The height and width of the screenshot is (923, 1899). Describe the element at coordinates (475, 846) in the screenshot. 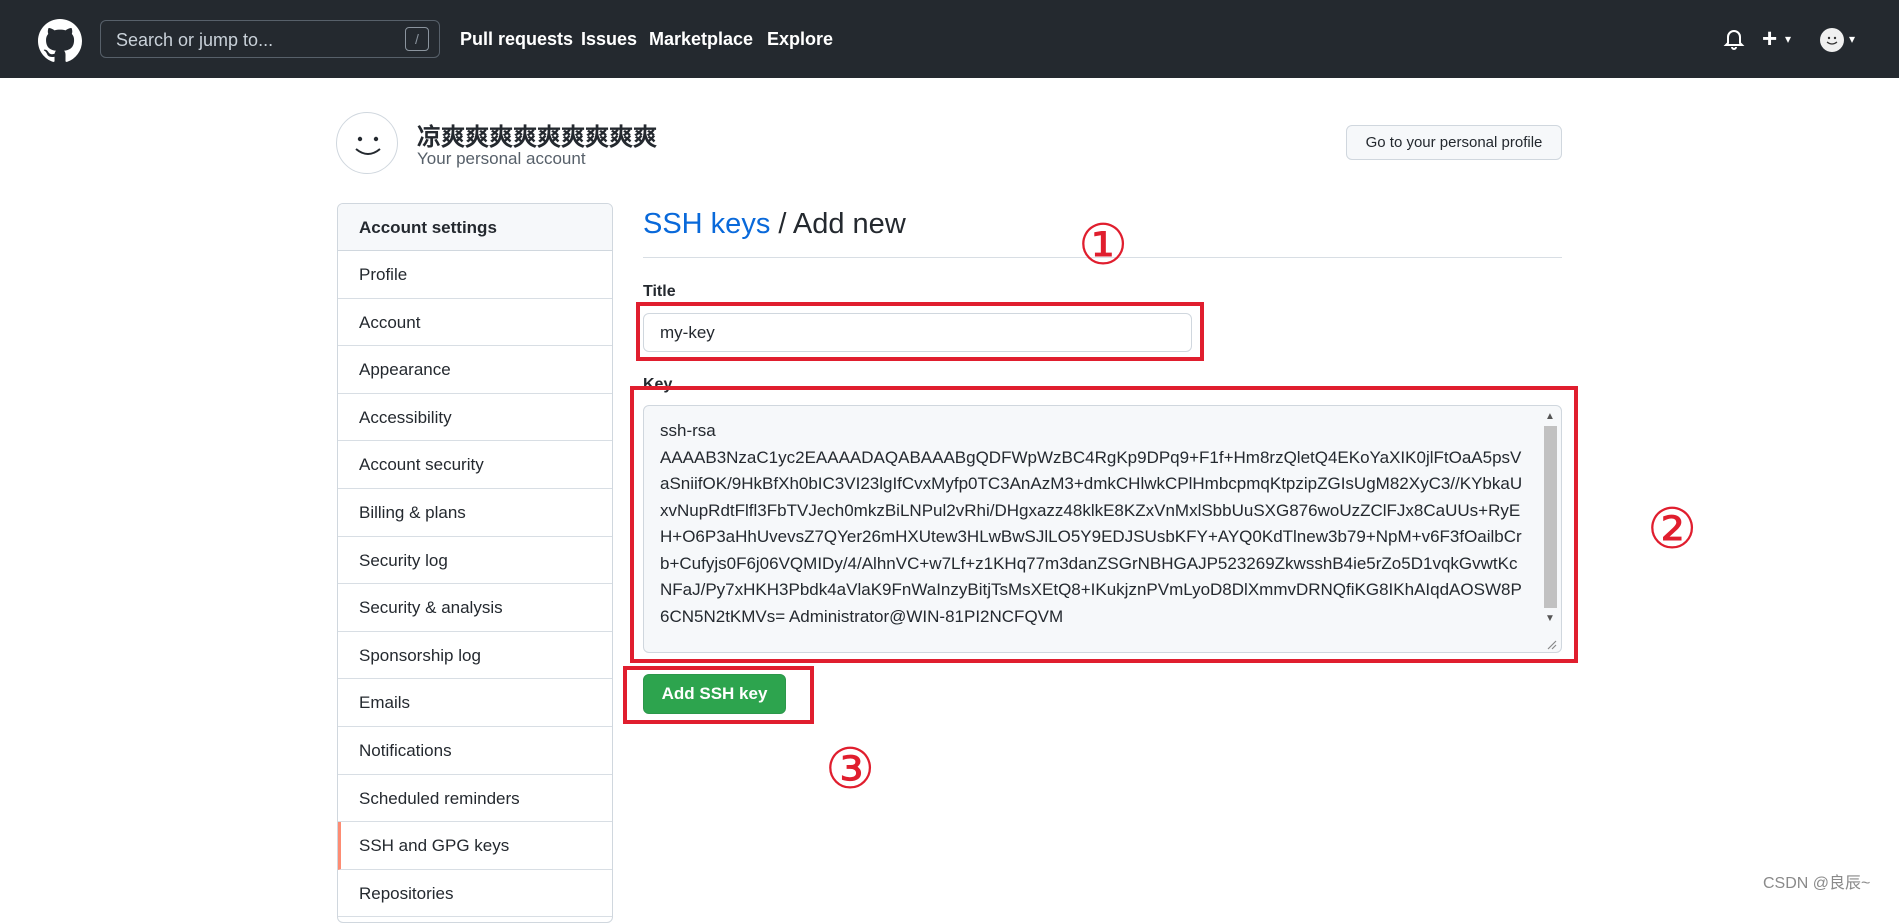

I see `sidebar-item-ssh-gpg-keys: SSH and GPG keys` at that location.